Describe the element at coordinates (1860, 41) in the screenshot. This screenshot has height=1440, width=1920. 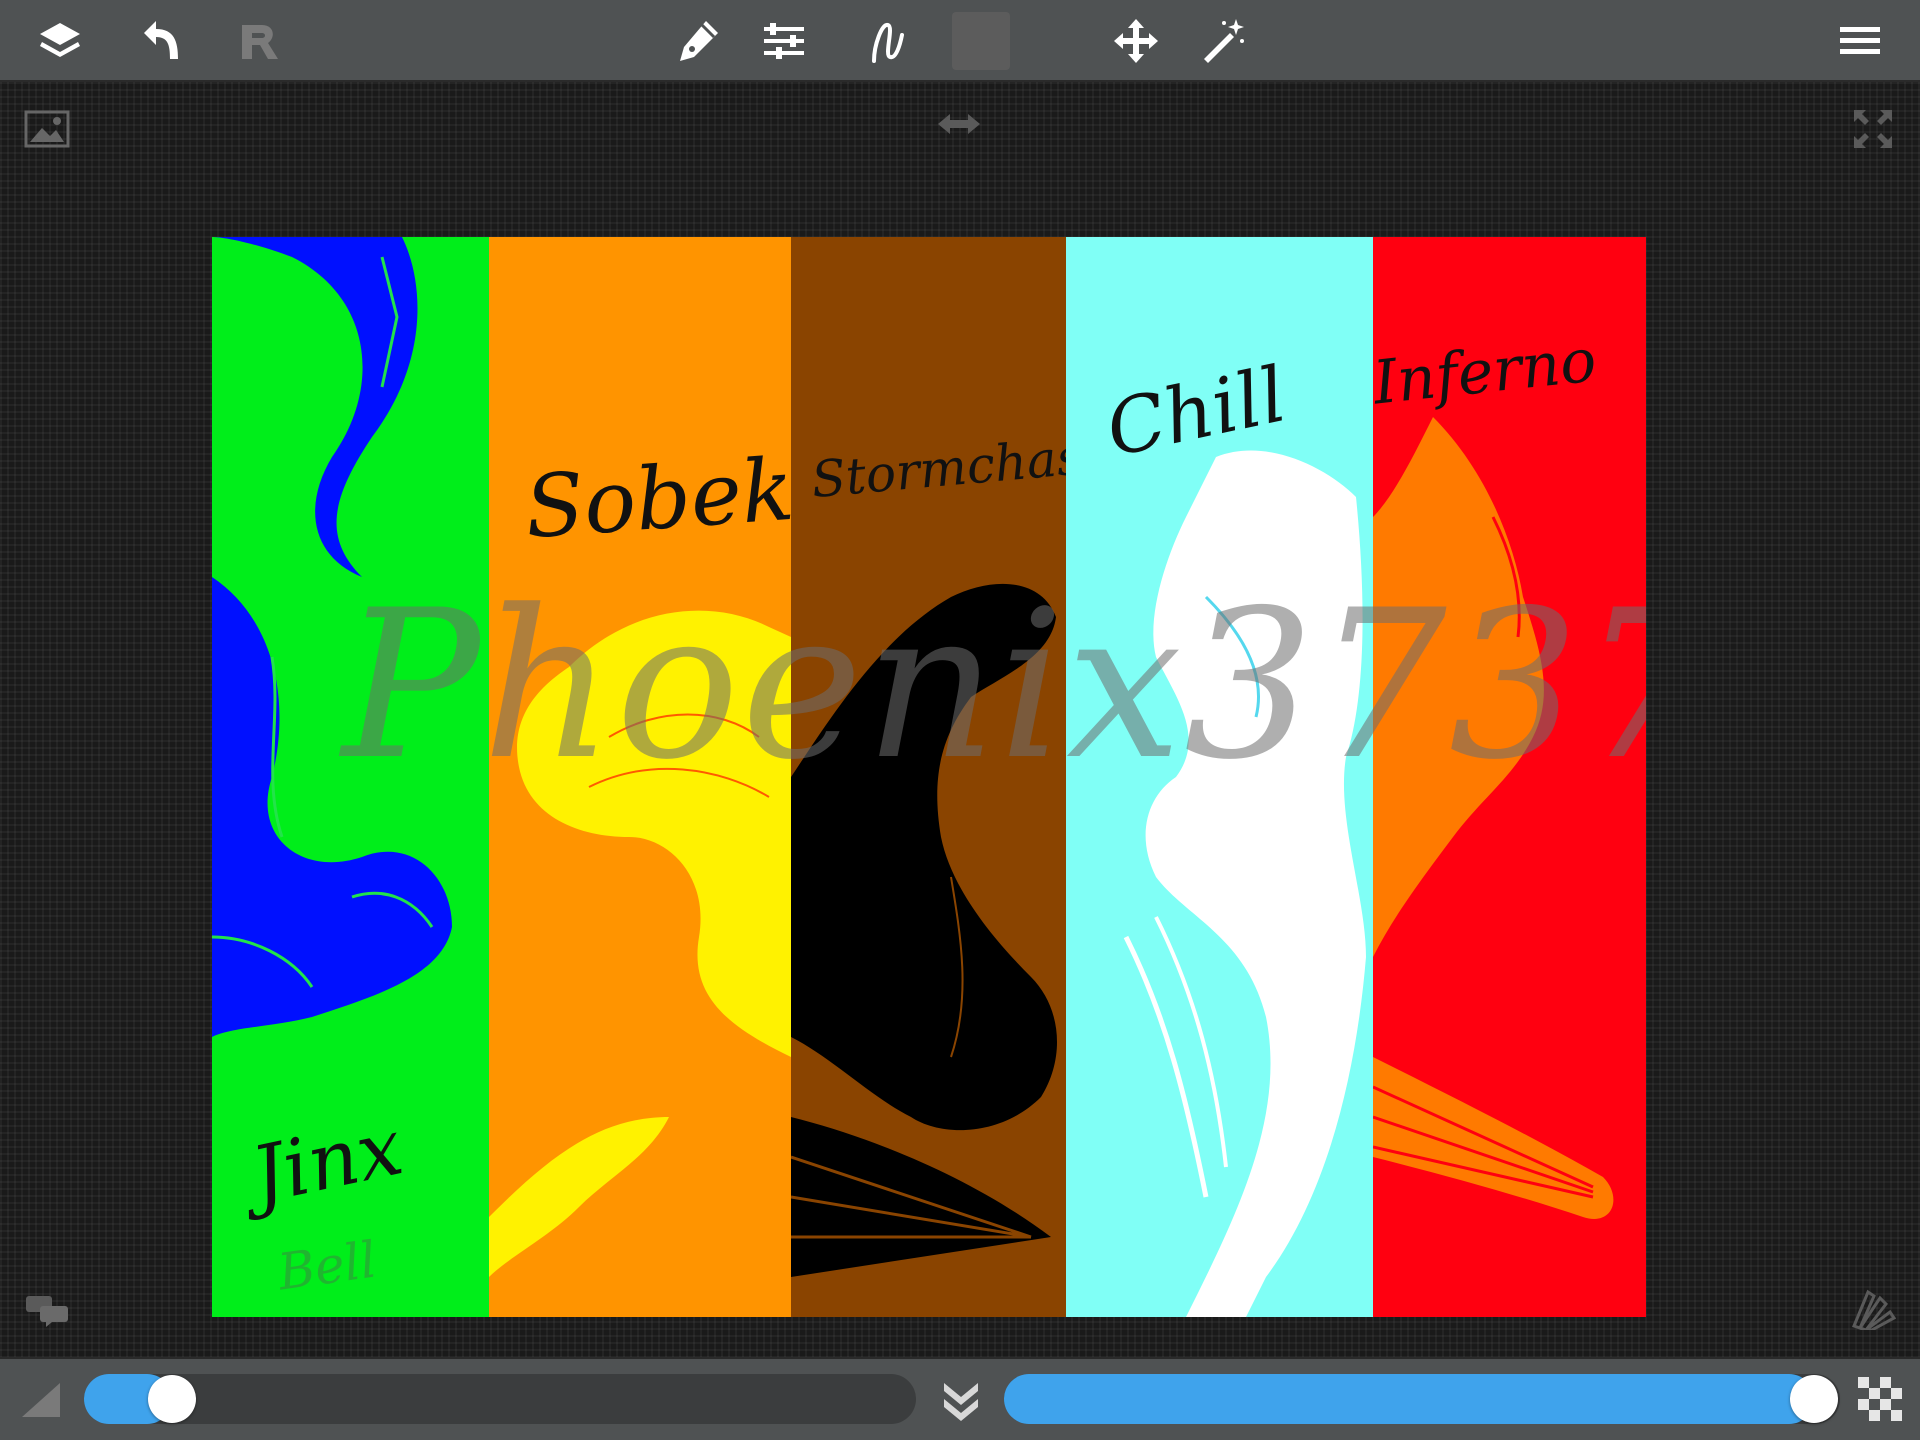
I see `menu-icon` at that location.